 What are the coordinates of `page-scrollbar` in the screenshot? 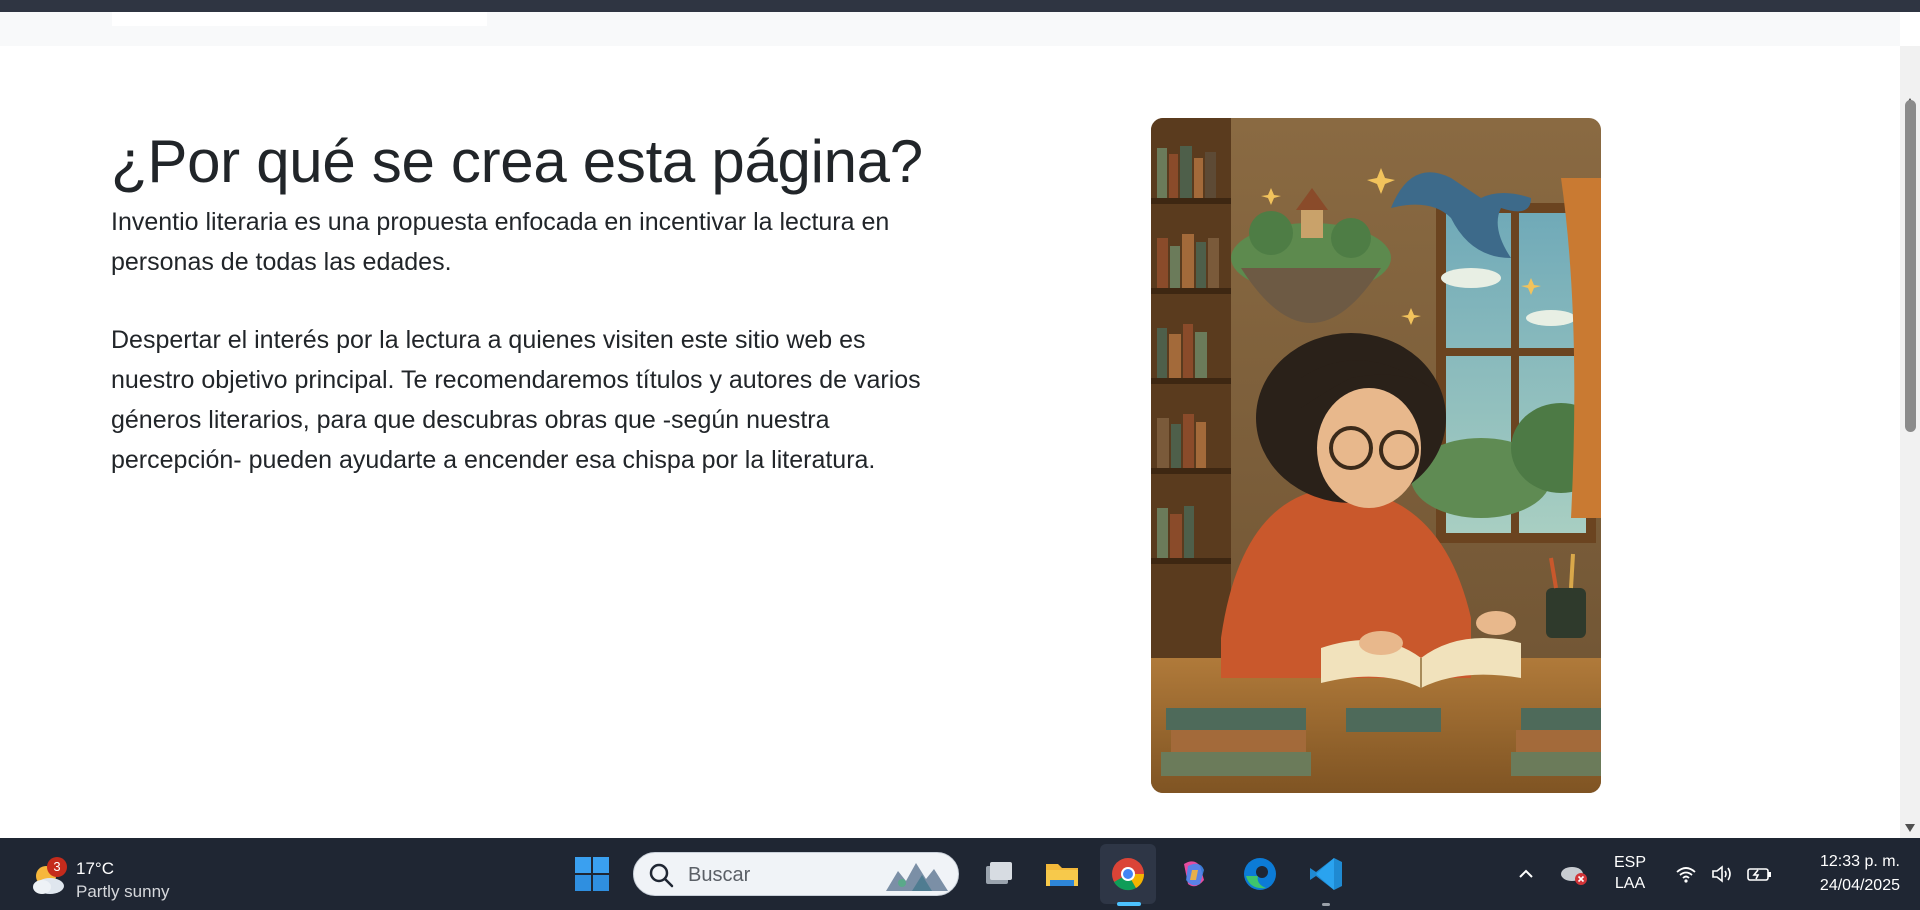 It's located at (1910, 442).